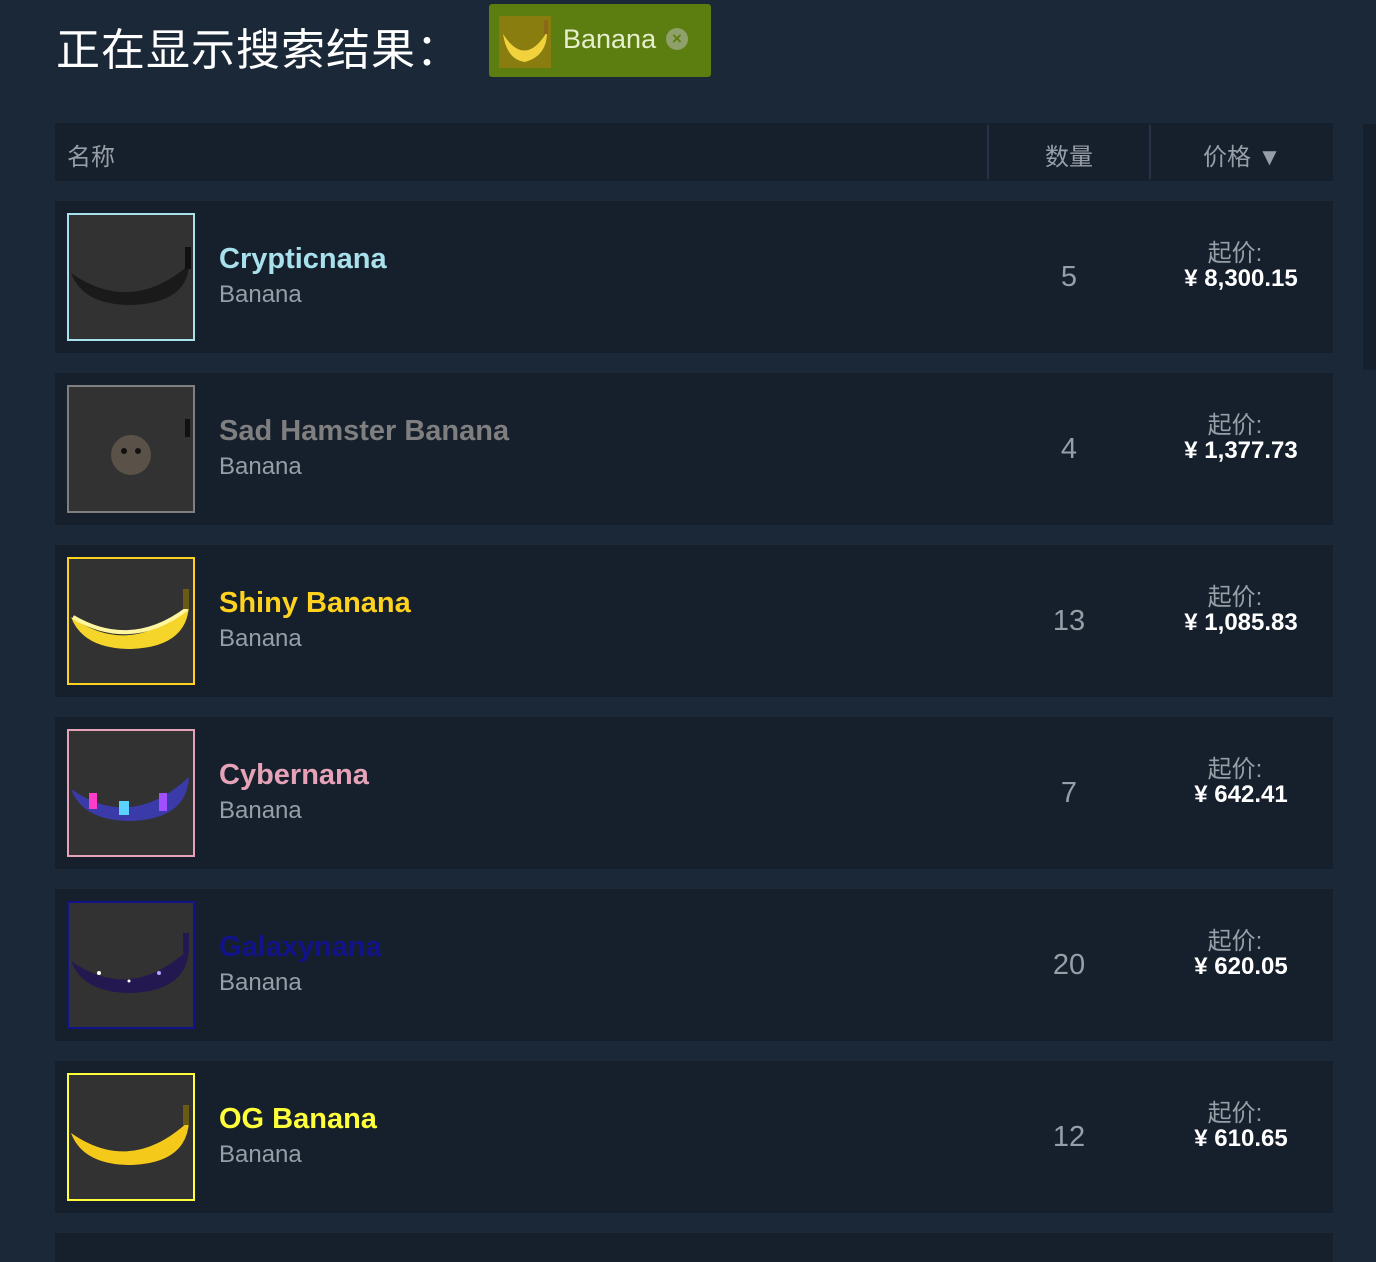 This screenshot has height=1262, width=1376. I want to click on item-name: Sad Hamster Banana, so click(364, 431).